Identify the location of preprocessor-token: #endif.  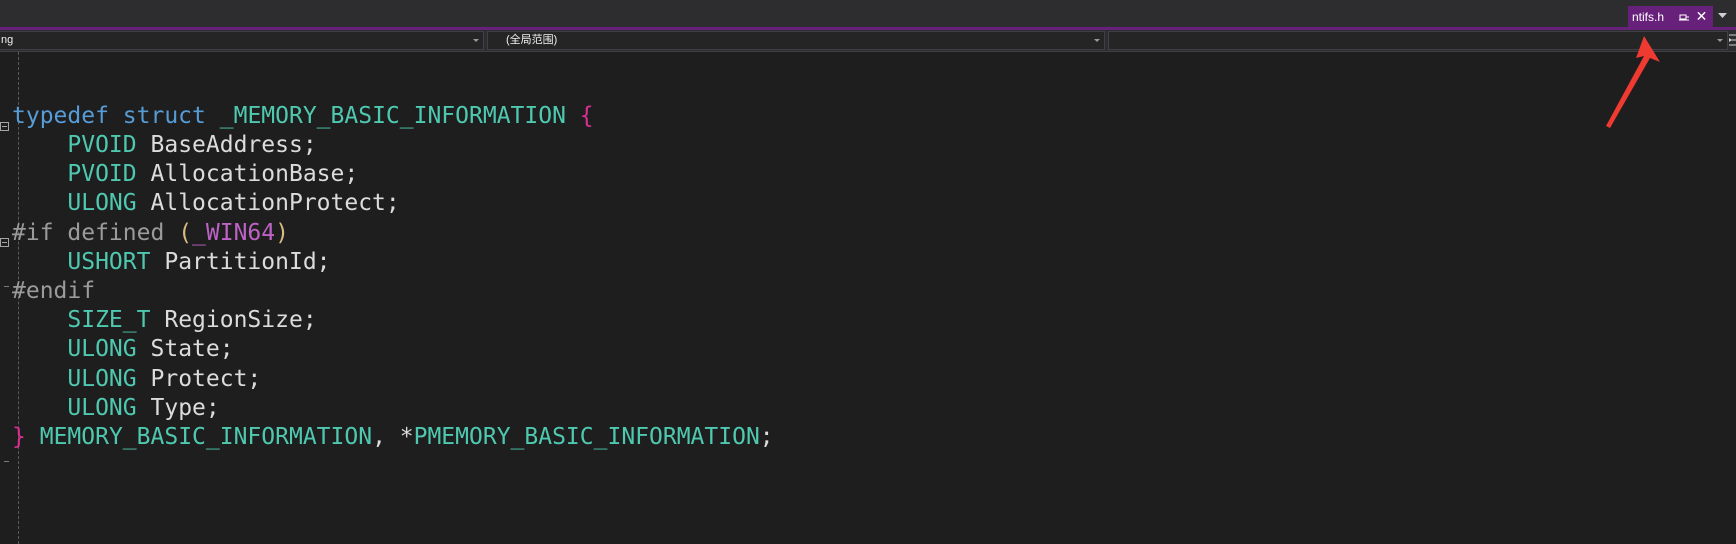
(54, 291).